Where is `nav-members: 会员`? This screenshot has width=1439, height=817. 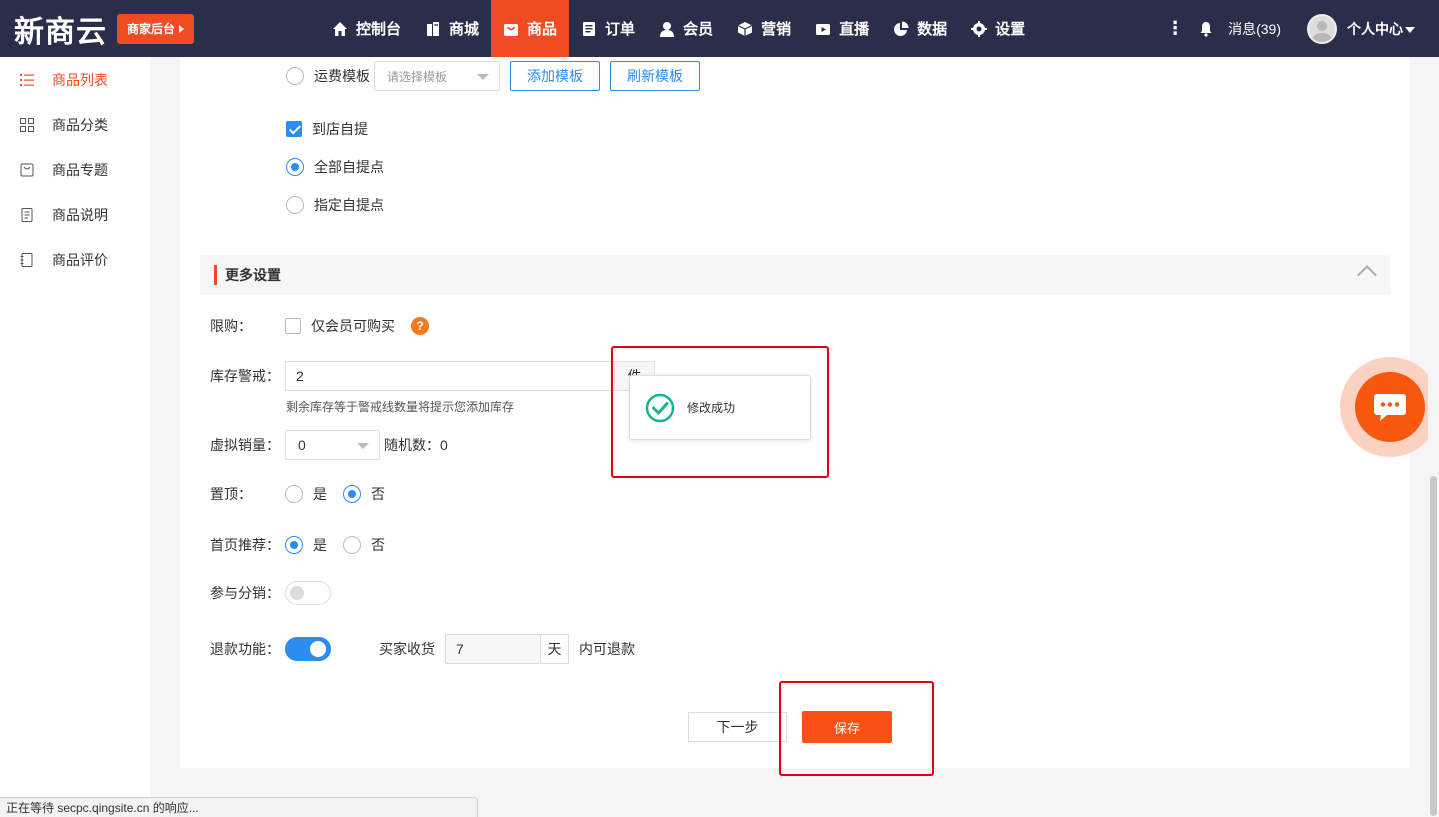
nav-members: 会员 is located at coordinates (686, 28).